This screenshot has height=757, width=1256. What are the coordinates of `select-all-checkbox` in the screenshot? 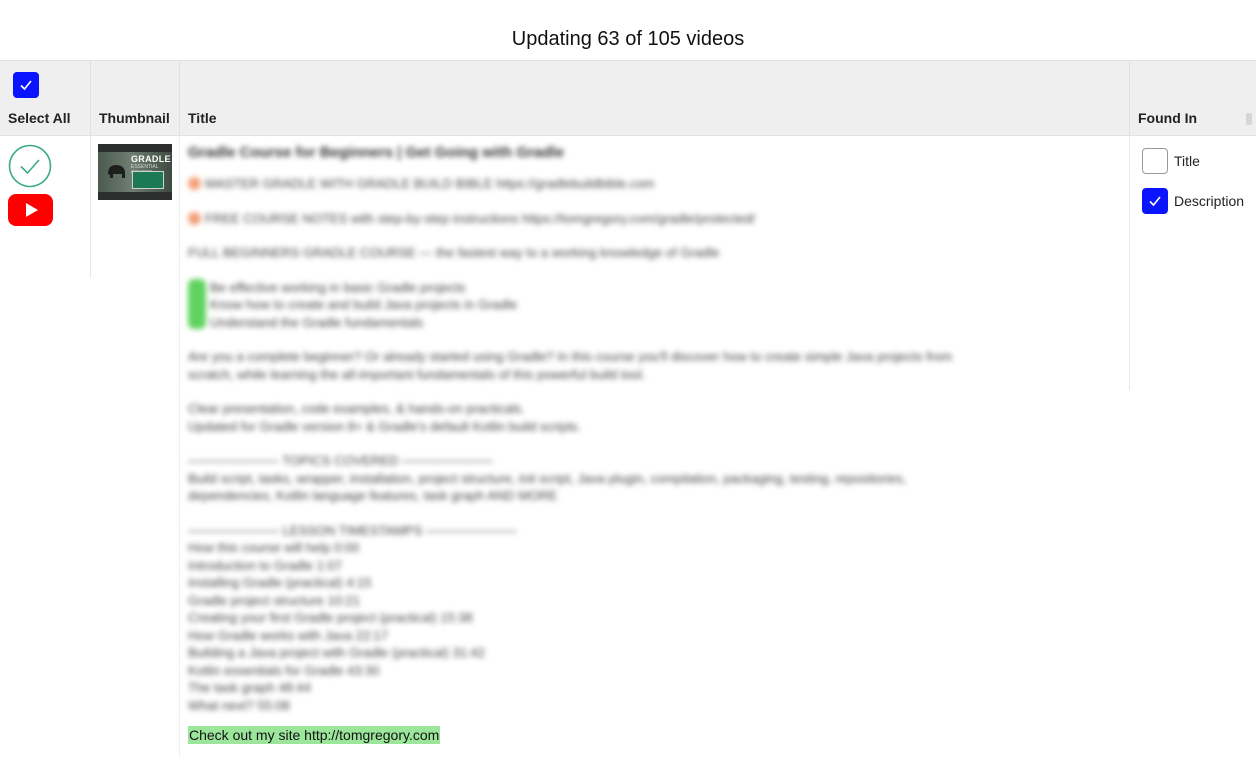 It's located at (26, 85).